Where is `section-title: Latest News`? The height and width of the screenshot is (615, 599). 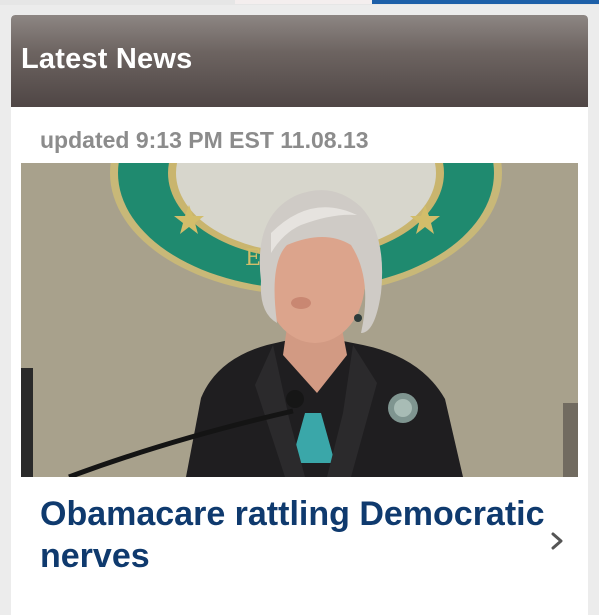 section-title: Latest News is located at coordinates (107, 59).